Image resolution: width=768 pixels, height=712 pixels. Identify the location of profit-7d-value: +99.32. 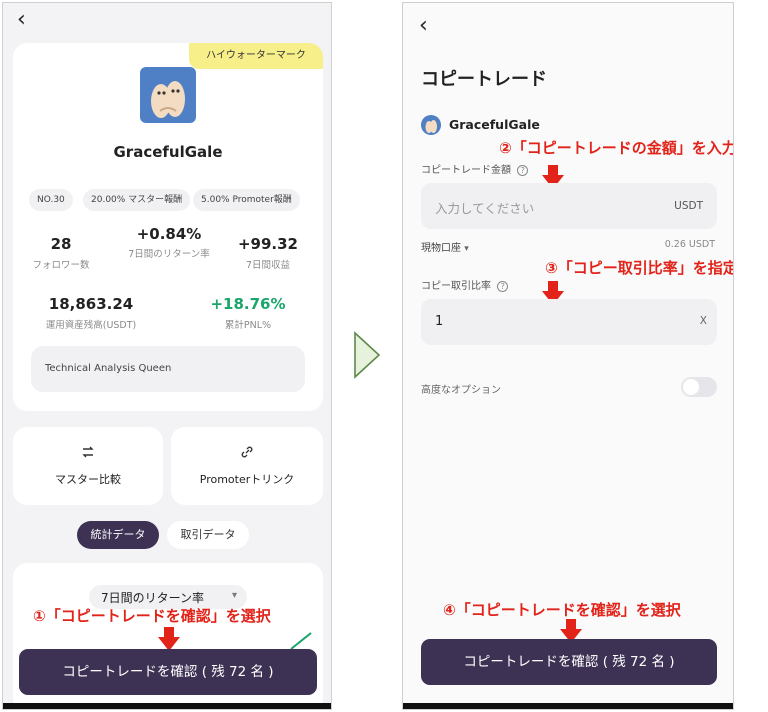
(267, 244).